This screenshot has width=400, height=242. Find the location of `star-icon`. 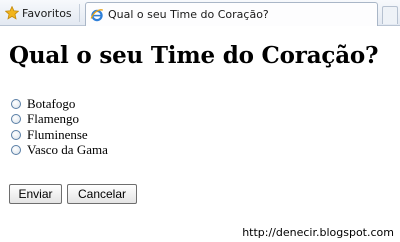

star-icon is located at coordinates (12, 13).